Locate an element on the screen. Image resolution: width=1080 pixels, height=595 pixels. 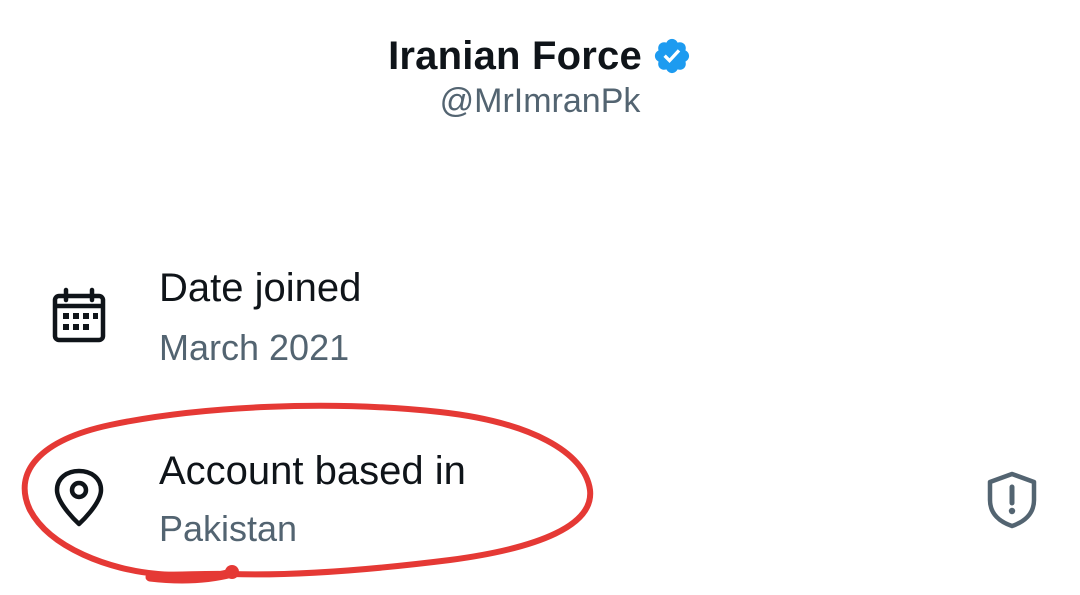
location-pin-icon is located at coordinates (79, 497).